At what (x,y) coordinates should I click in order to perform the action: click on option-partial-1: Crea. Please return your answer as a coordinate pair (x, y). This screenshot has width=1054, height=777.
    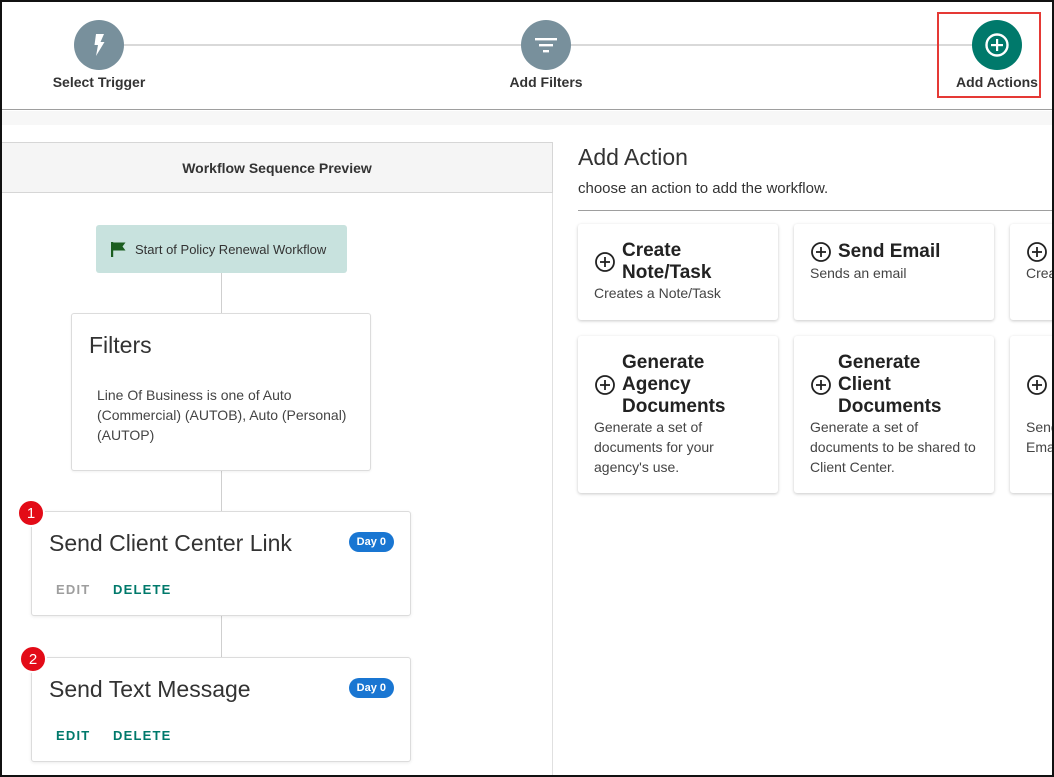
    Looking at the image, I should click on (1032, 272).